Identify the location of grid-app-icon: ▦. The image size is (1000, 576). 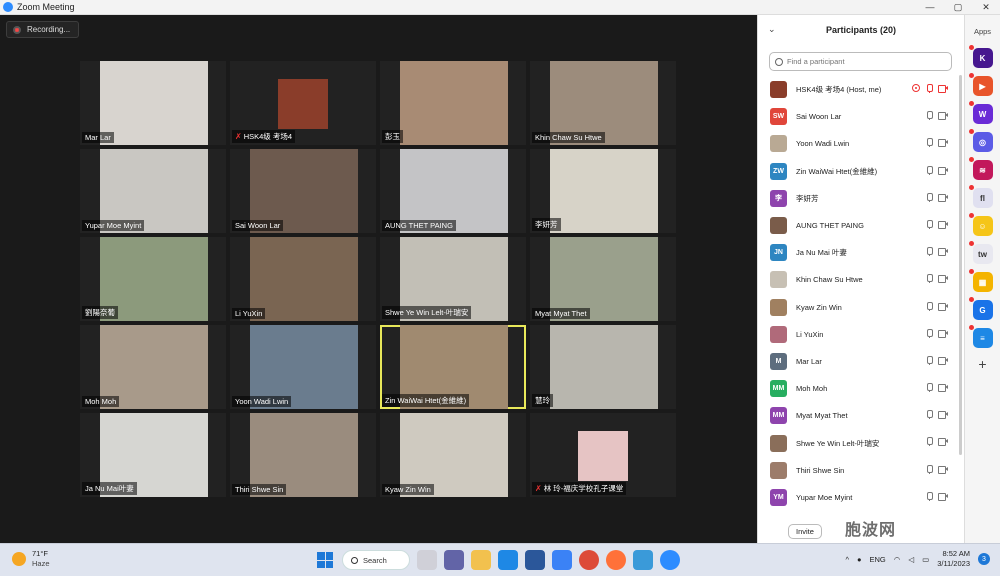
(980, 280).